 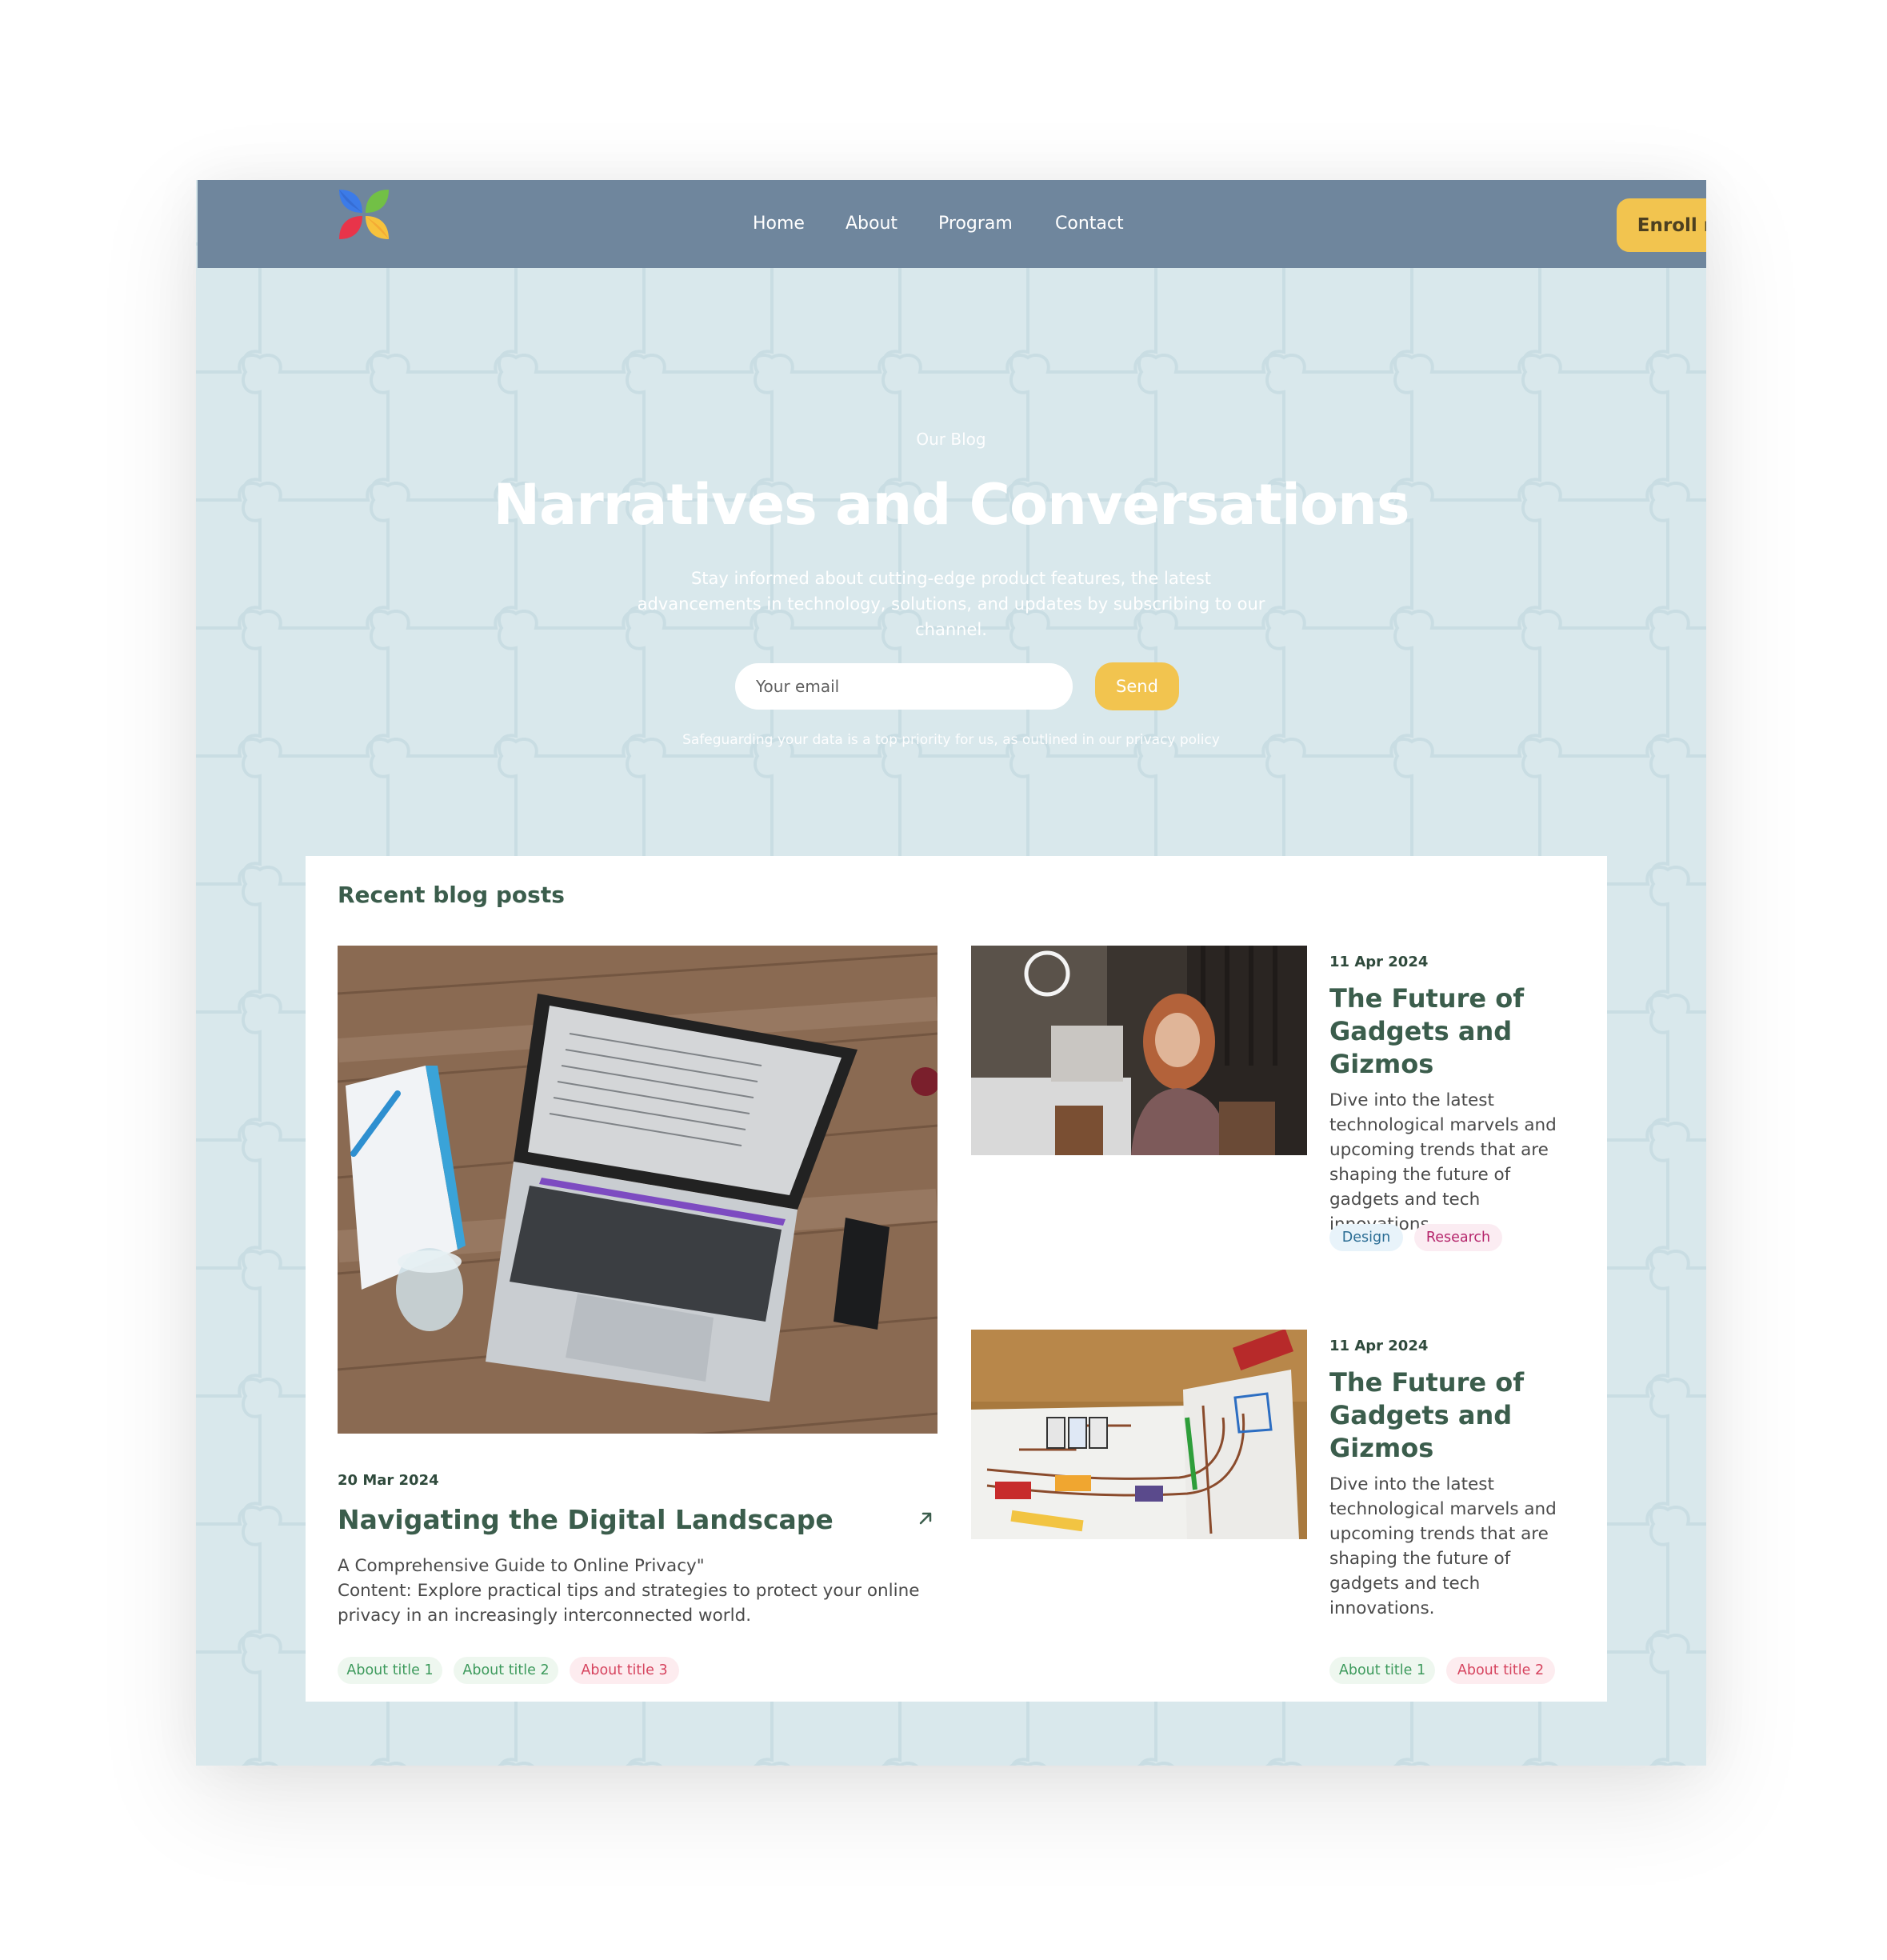 I want to click on featured-post-date: 20 Mar 2024, so click(x=388, y=1480).